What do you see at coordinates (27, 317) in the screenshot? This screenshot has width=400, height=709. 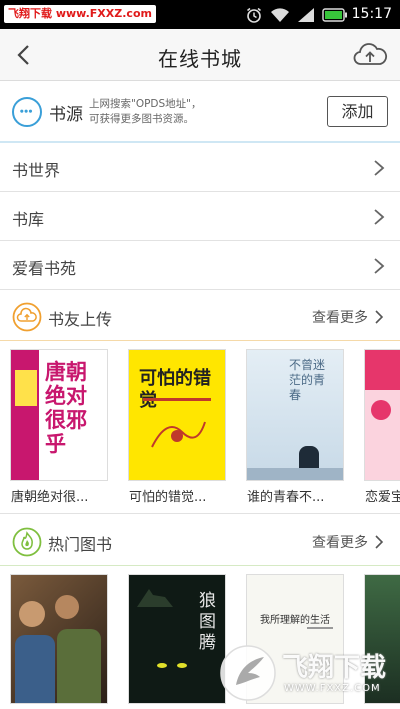 I see `upload-cloud-icon` at bounding box center [27, 317].